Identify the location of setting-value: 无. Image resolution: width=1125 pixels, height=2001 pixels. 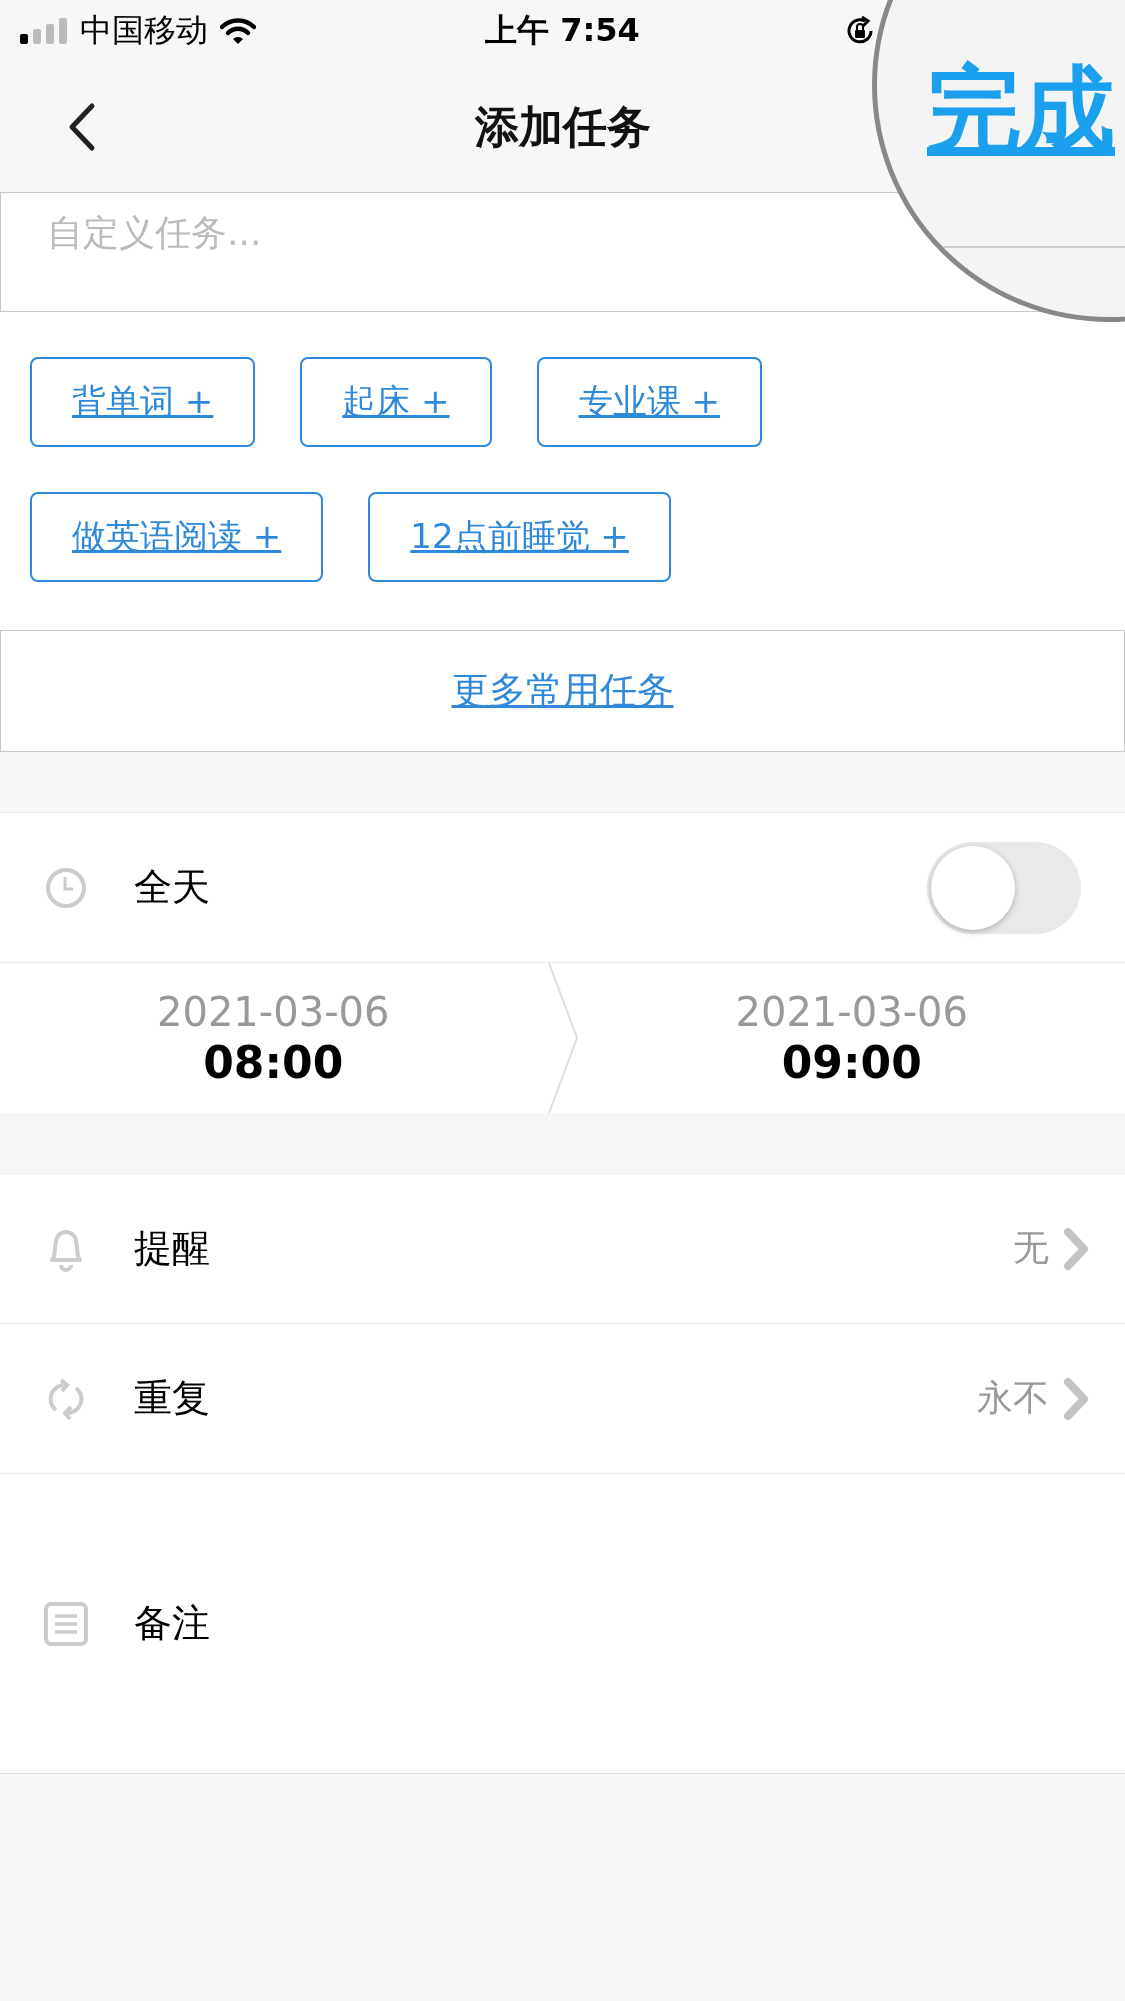
(1031, 1248).